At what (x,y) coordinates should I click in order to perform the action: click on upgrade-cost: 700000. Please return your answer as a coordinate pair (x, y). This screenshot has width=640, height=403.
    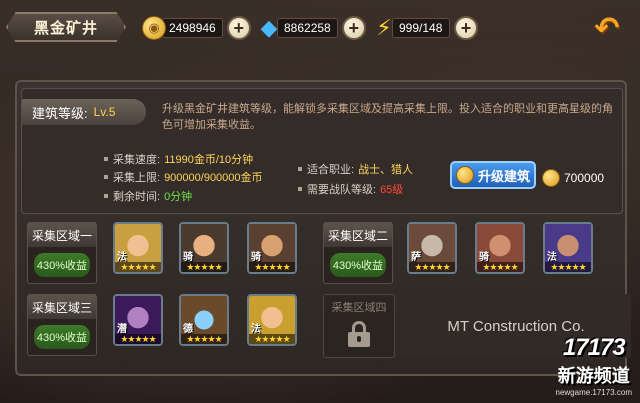
    Looking at the image, I should click on (573, 178).